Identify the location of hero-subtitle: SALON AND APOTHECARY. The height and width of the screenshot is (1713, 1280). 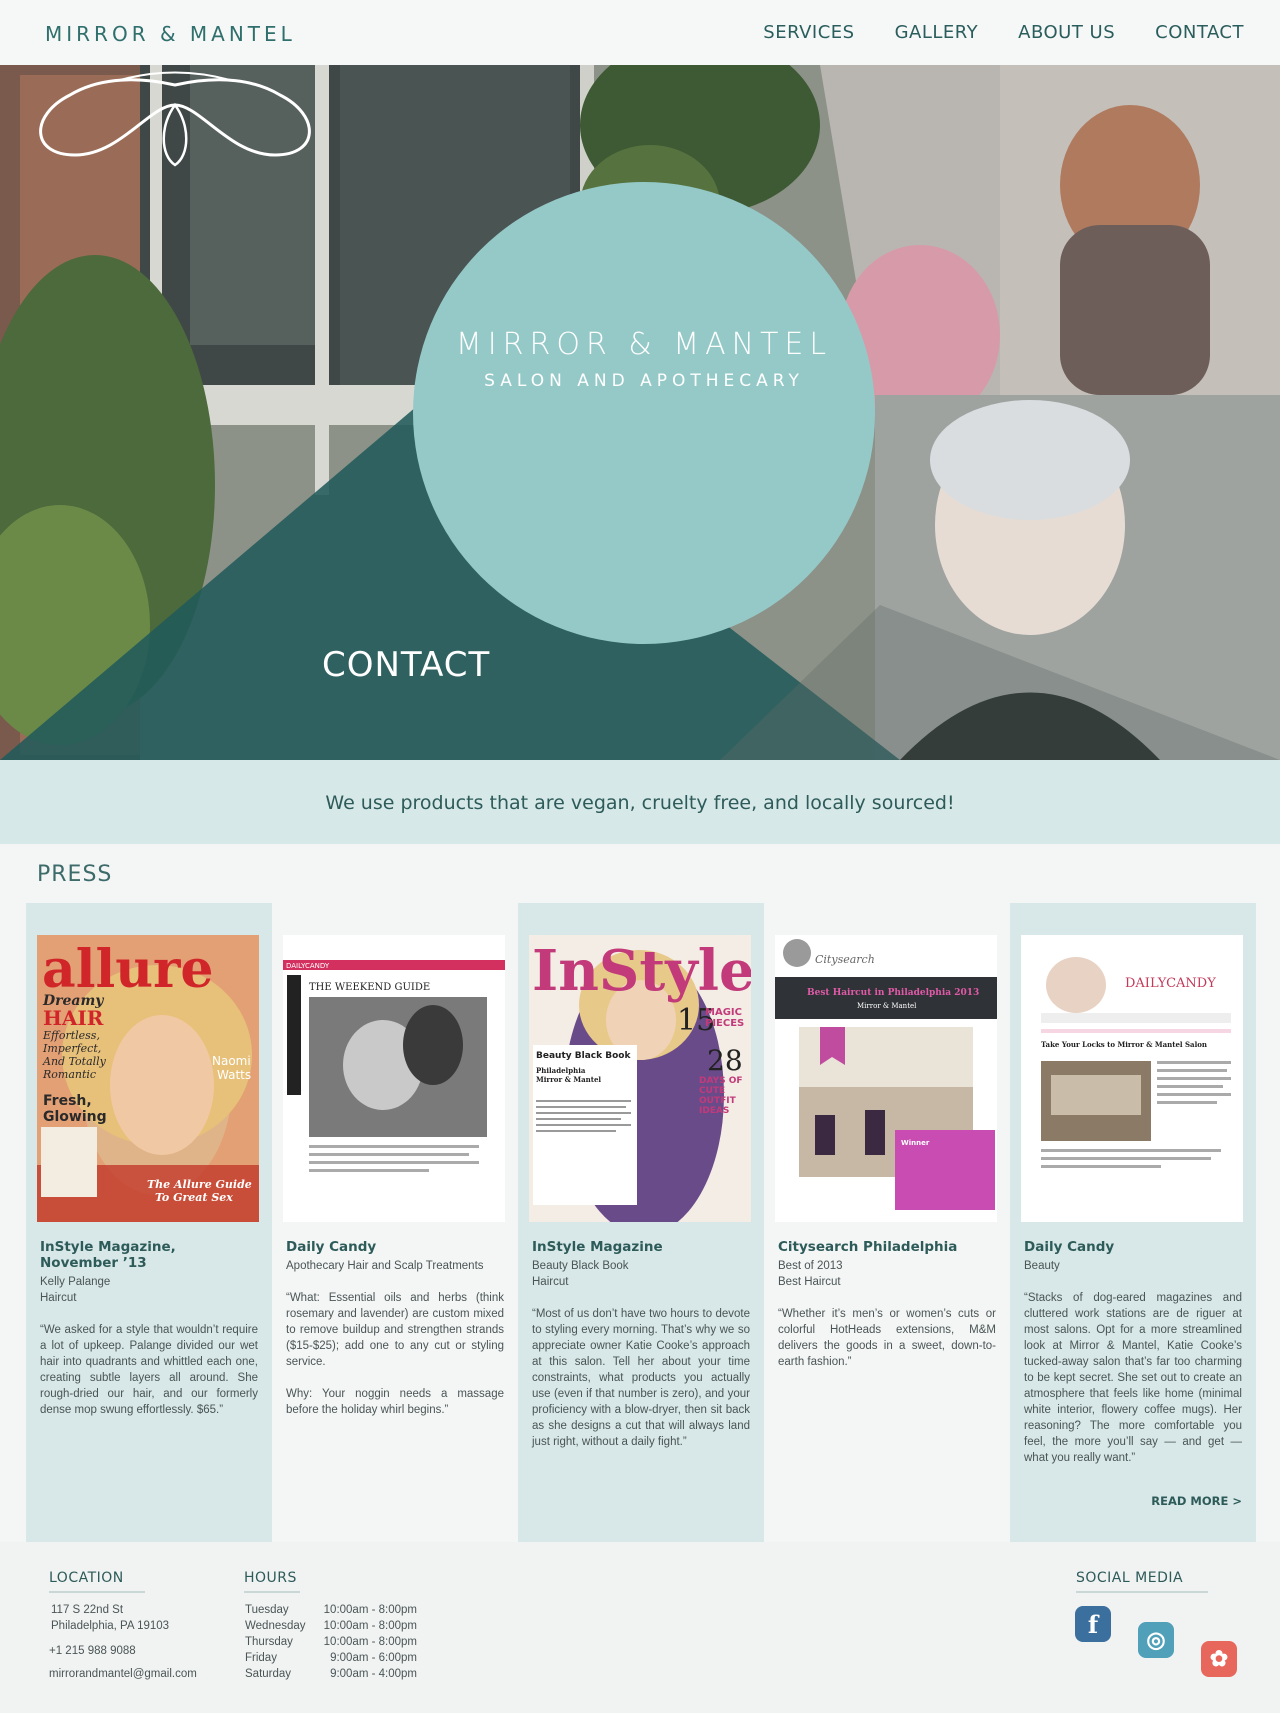
(644, 381).